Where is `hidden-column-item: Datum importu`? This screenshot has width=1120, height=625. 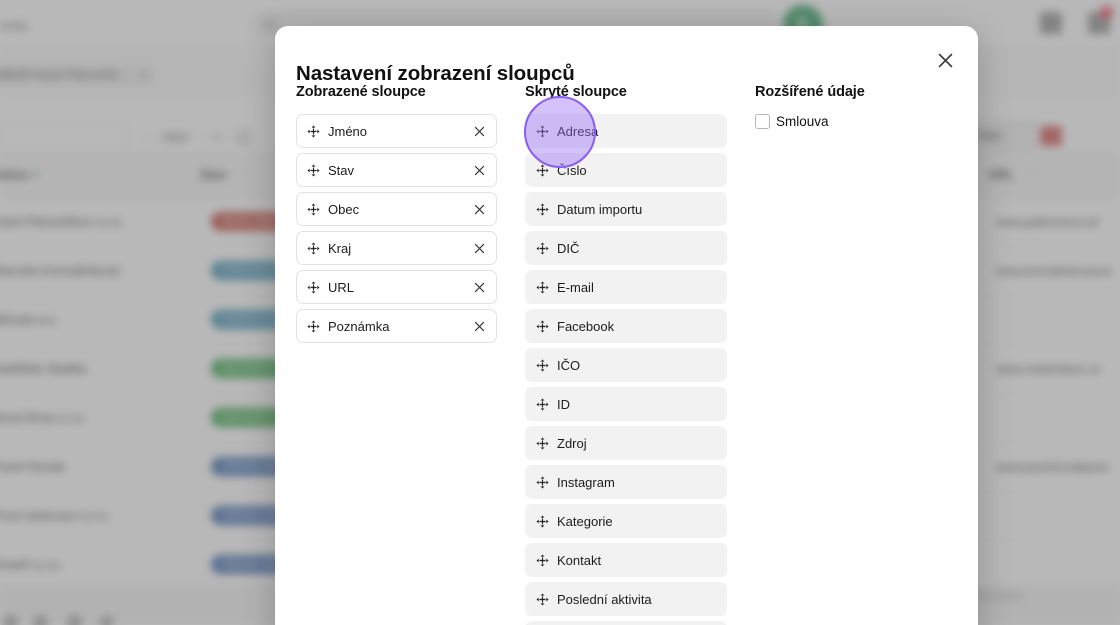
hidden-column-item: Datum importu is located at coordinates (626, 209).